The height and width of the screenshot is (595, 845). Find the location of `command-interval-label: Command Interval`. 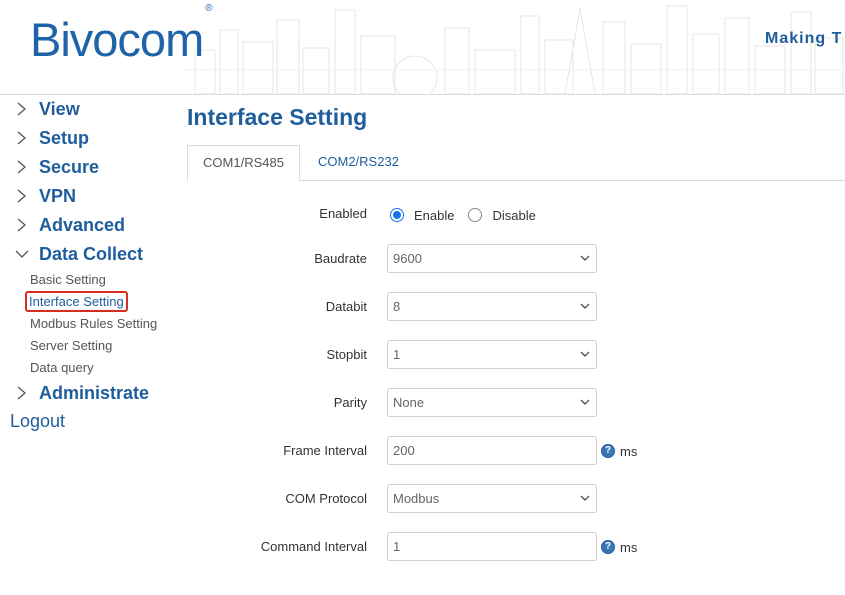

command-interval-label: Command Interval is located at coordinates (313, 546).